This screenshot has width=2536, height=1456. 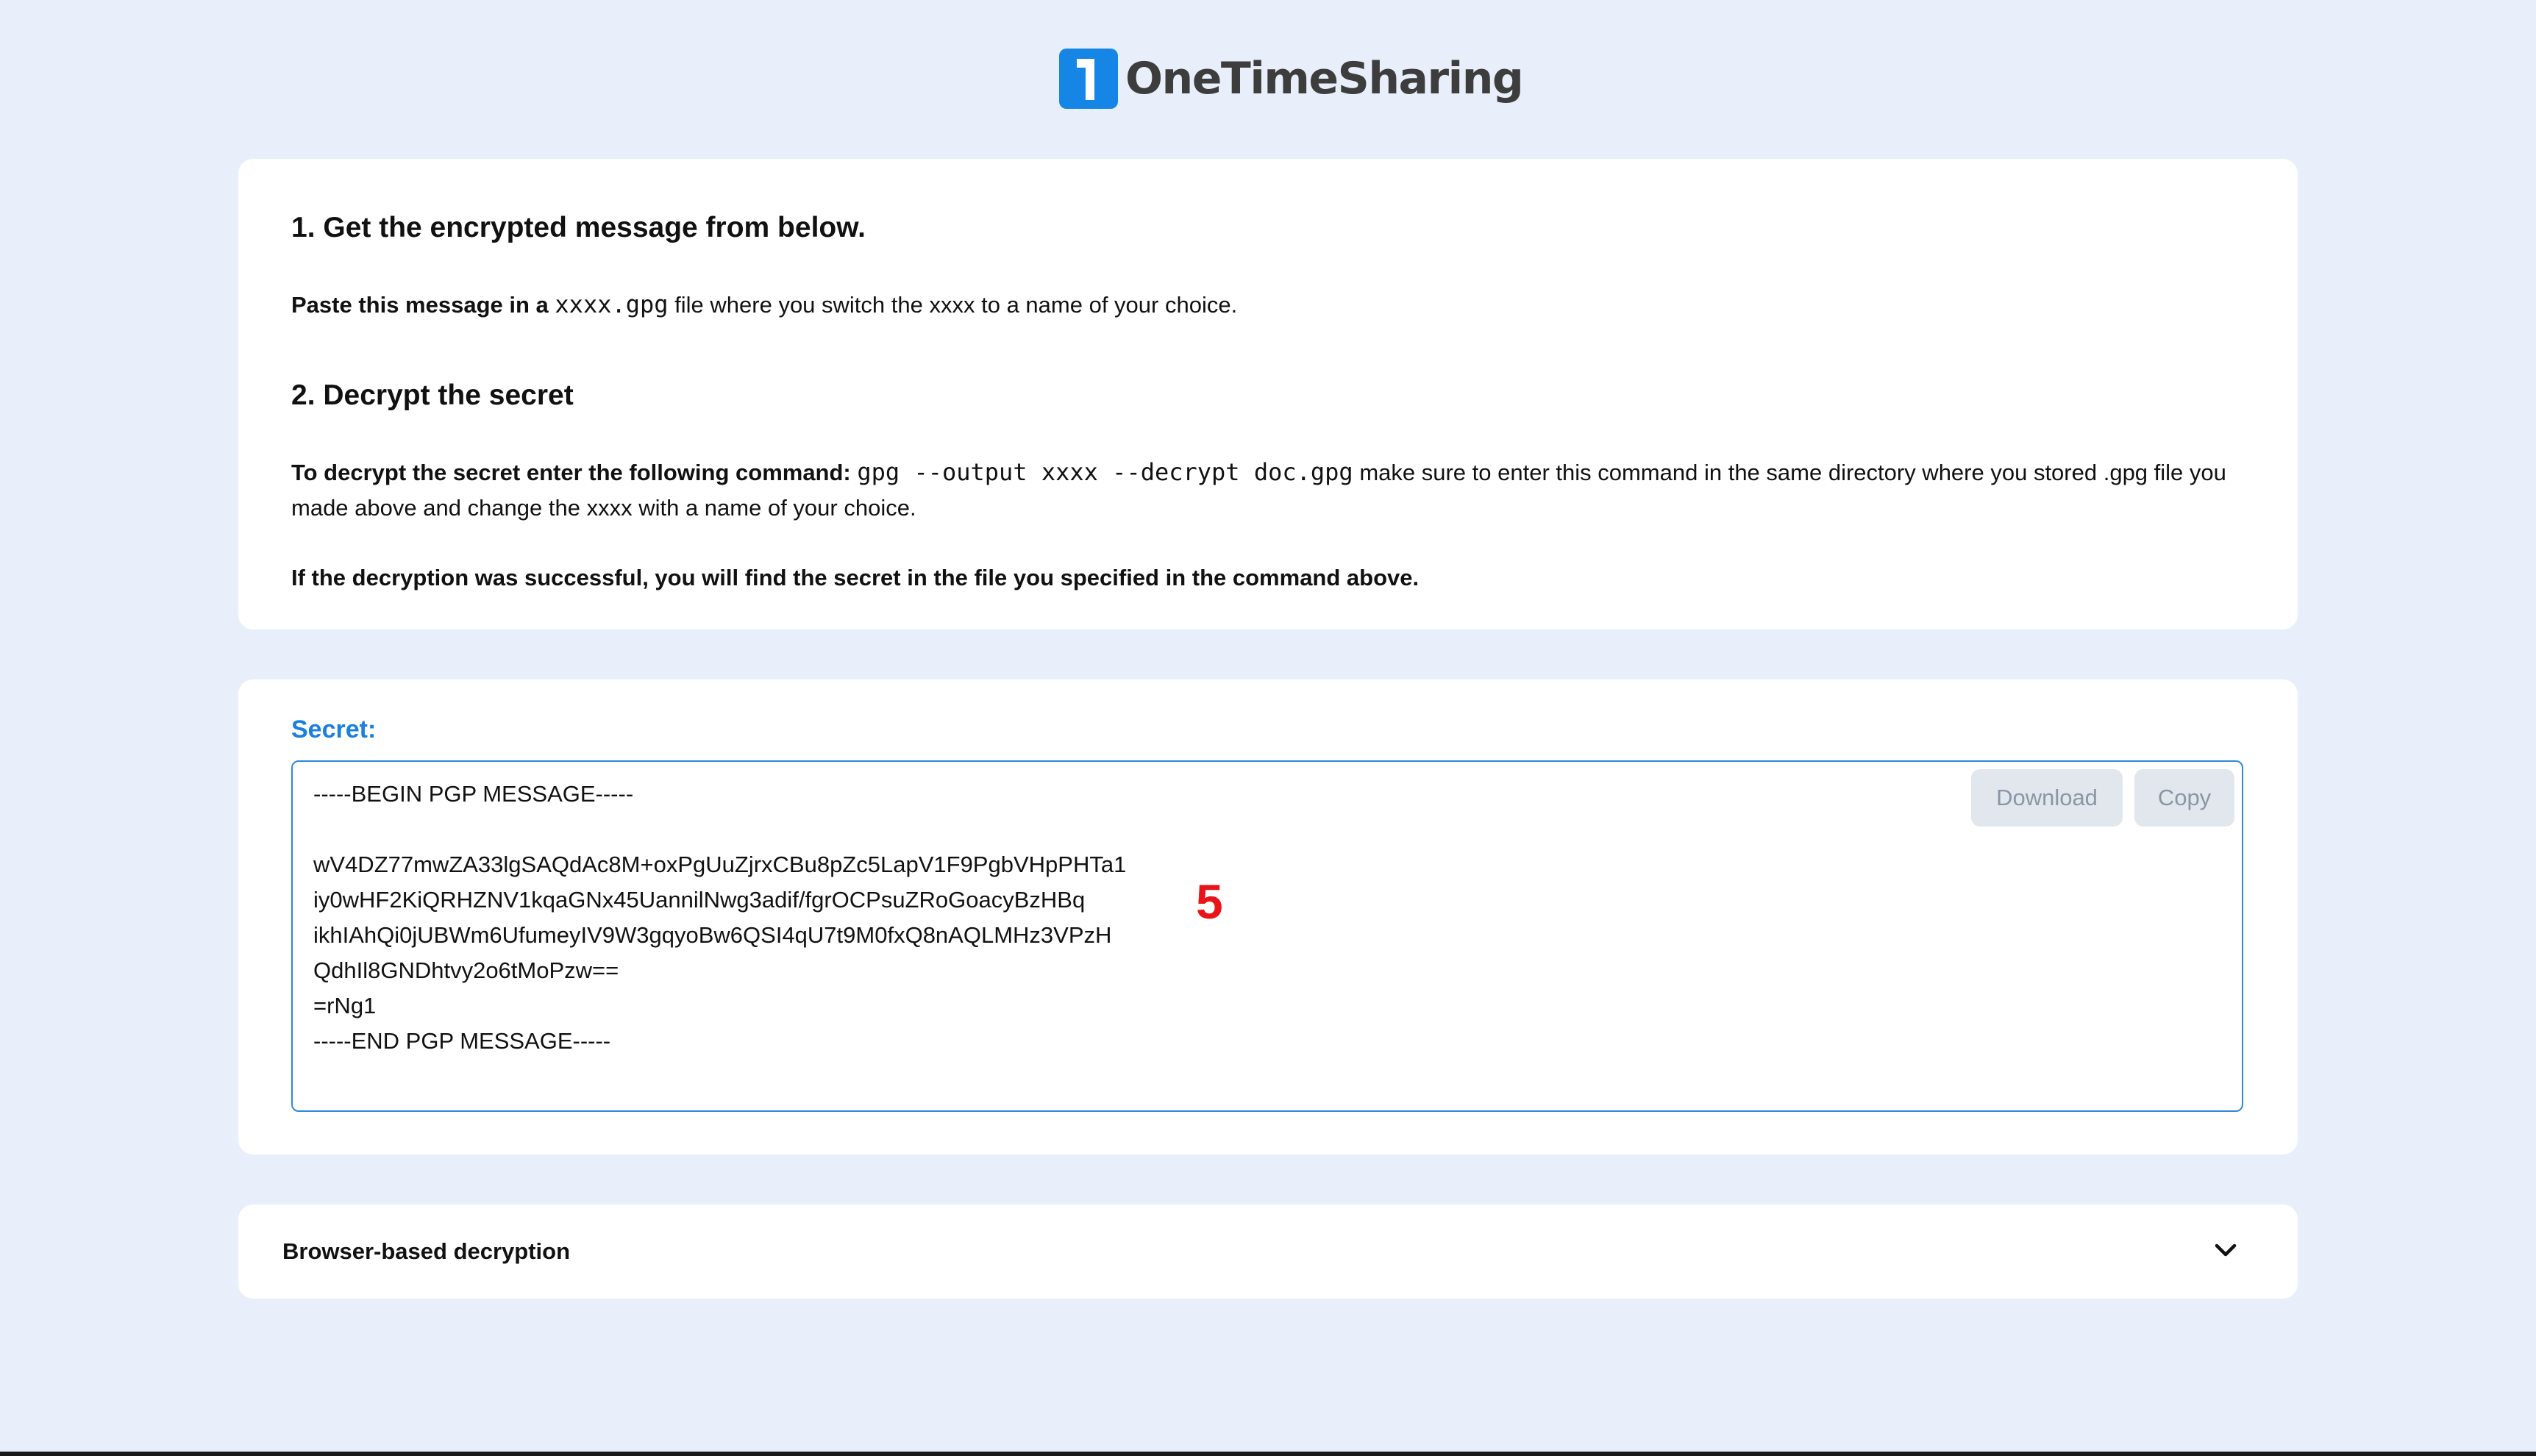 I want to click on step1-code: xxxx.gpg, so click(x=612, y=304).